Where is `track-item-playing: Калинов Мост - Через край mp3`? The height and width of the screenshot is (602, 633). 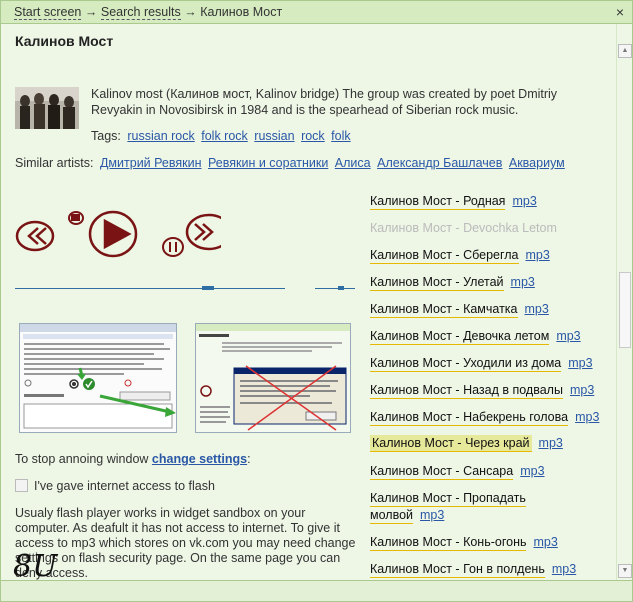
track-item-playing: Калинов Мост - Через край mp3 is located at coordinates (466, 443).